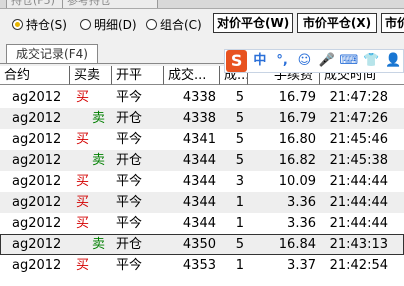 Image resolution: width=404 pixels, height=286 pixels. I want to click on radio-combo-label: 组合(C), so click(181, 24).